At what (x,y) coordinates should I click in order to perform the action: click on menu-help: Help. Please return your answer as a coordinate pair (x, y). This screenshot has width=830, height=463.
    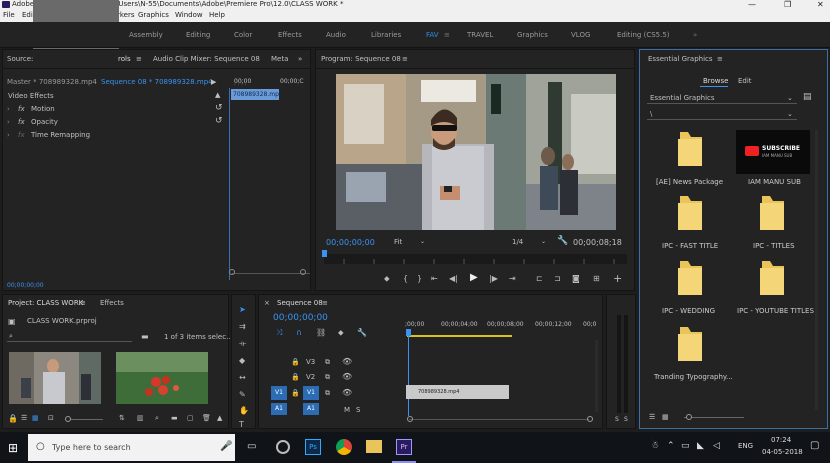
    Looking at the image, I should click on (217, 15).